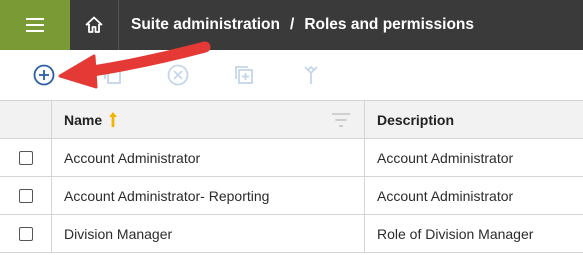 The image size is (583, 255). I want to click on merge-button, so click(311, 75).